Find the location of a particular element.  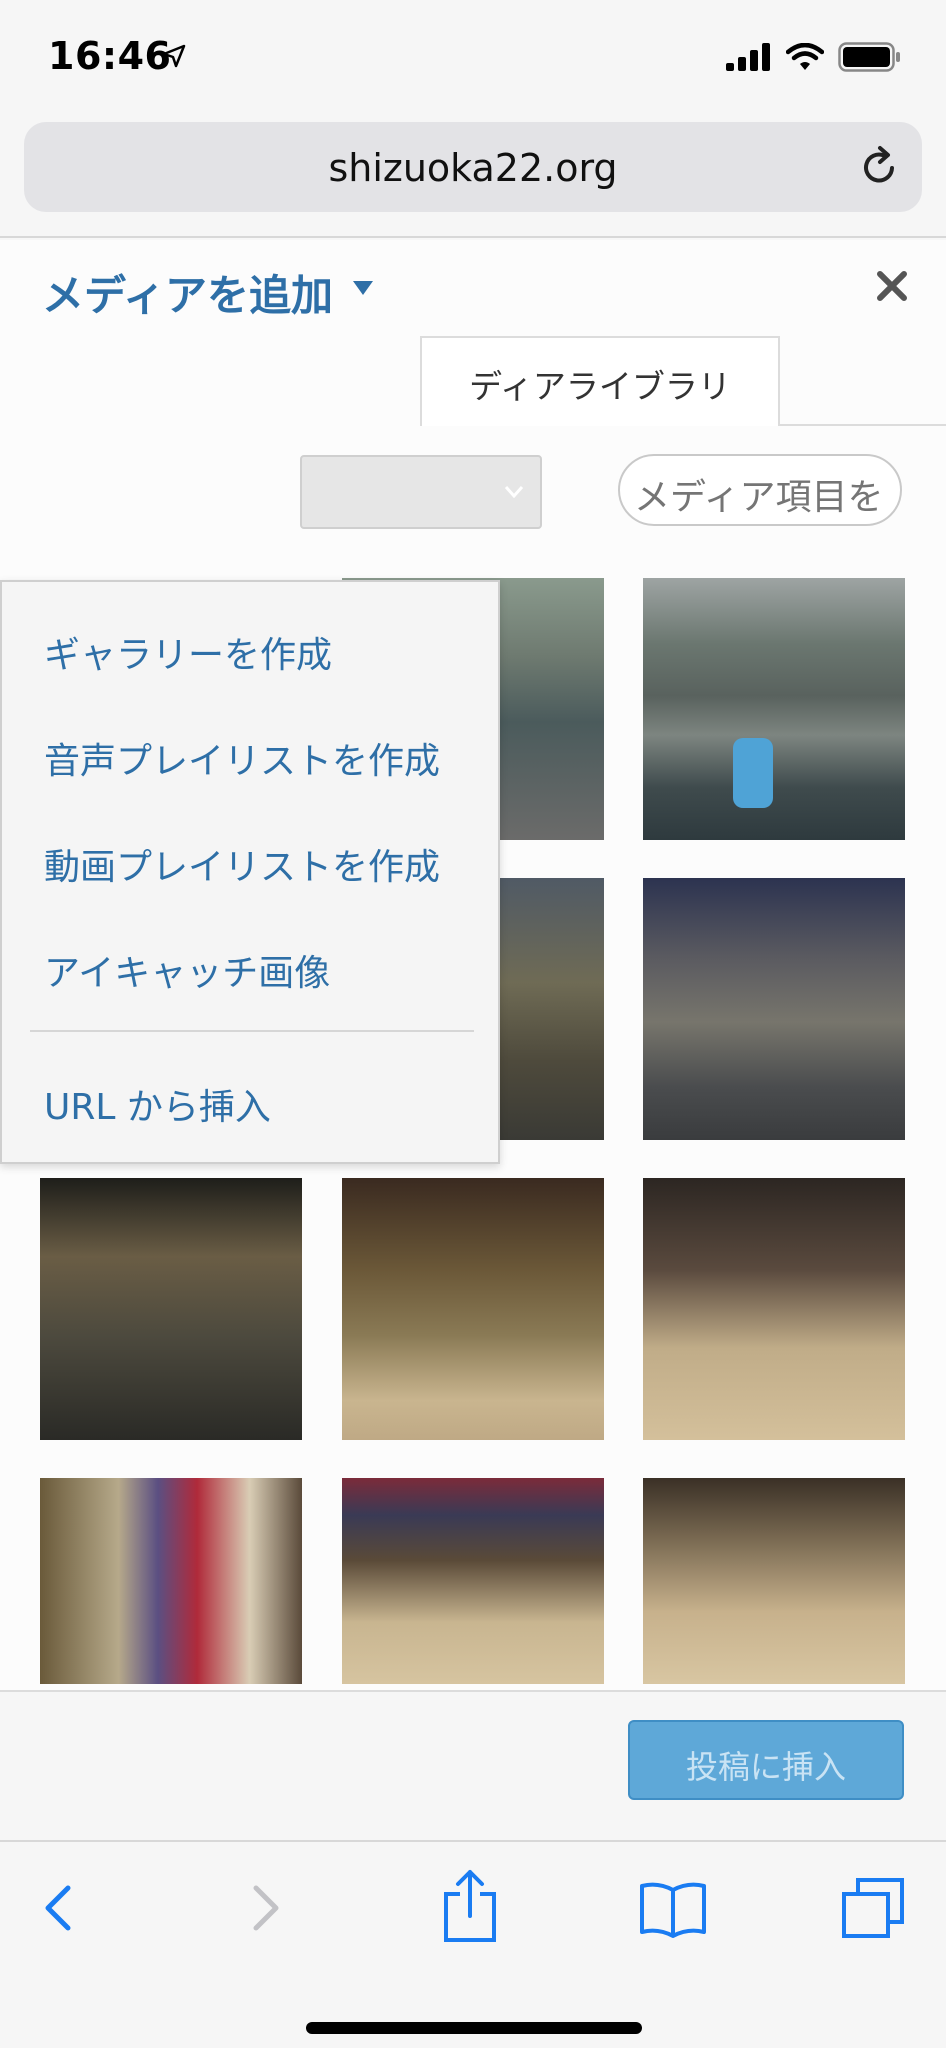

tabs-icon is located at coordinates (873, 1908).